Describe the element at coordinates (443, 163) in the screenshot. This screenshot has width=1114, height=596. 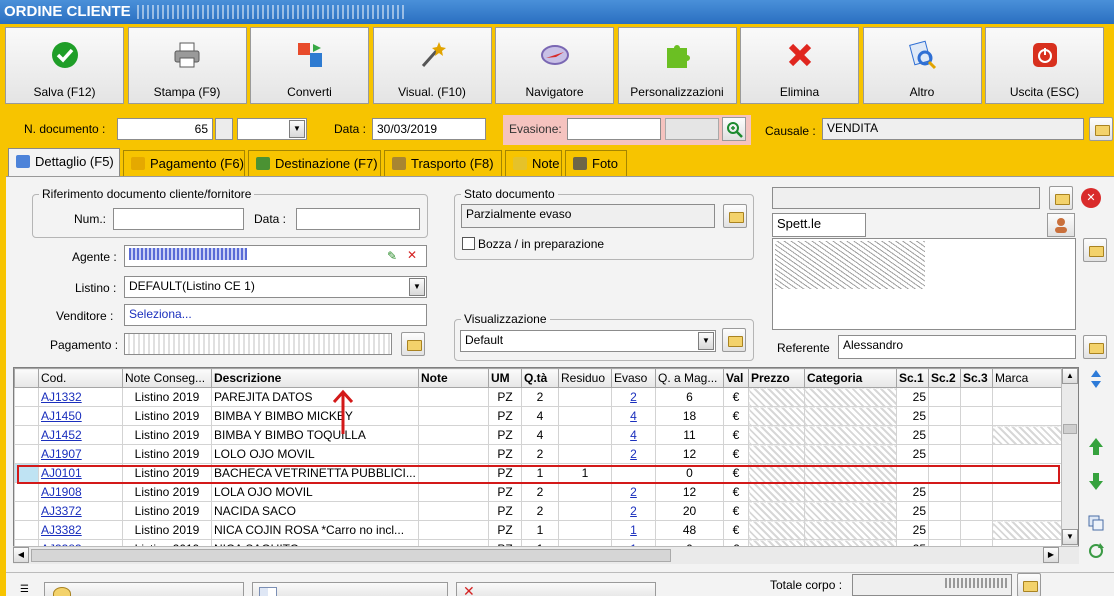
I see `tab-trasporto: Trasporto (F8)` at that location.